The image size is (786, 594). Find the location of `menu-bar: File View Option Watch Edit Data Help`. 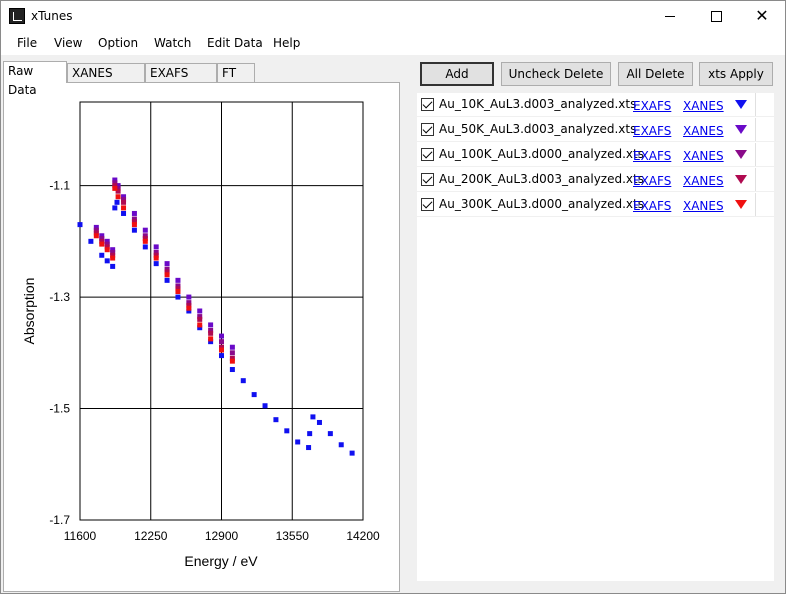

menu-bar: File View Option Watch Edit Data Help is located at coordinates (393, 43).